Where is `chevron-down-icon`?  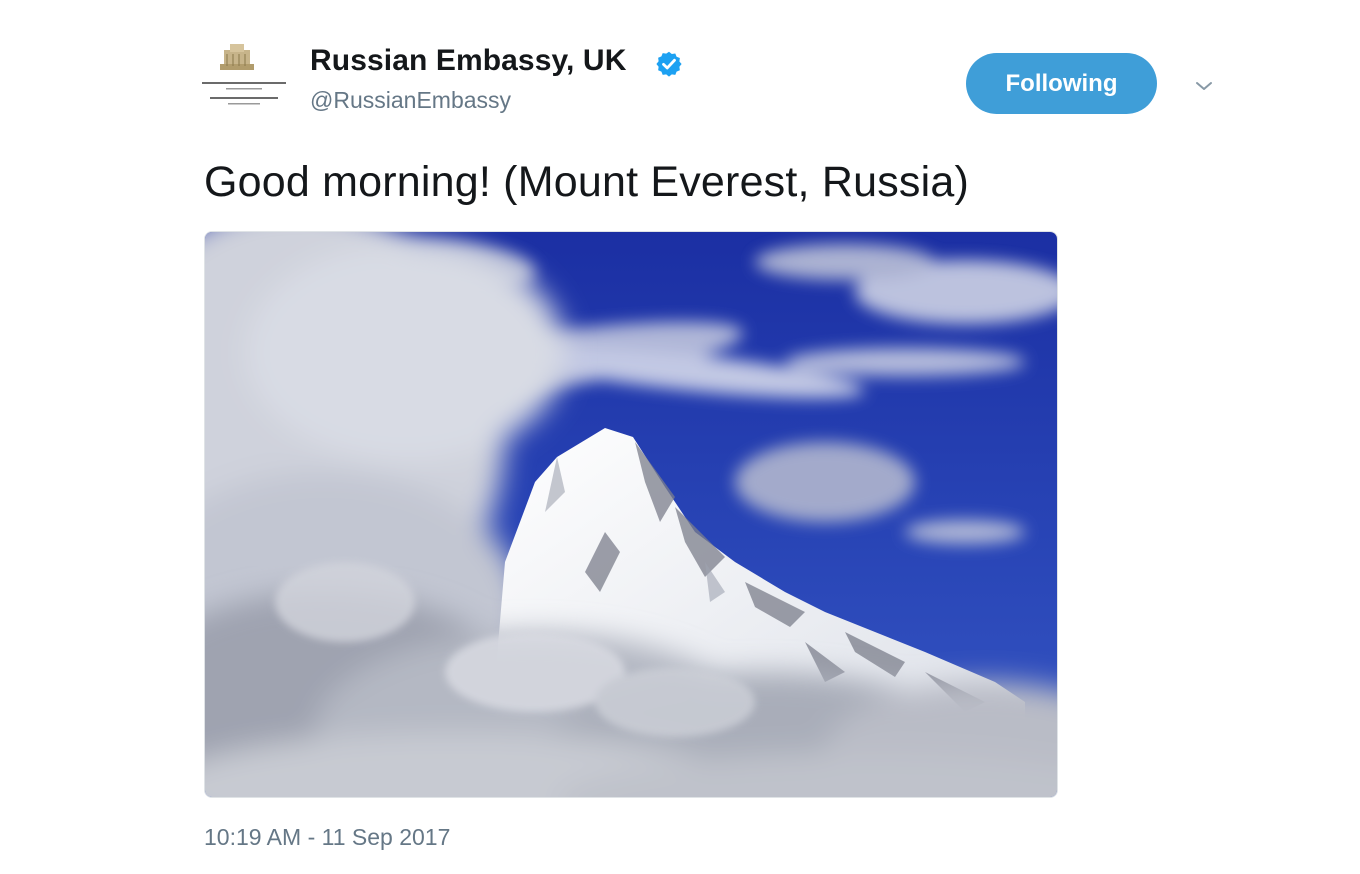 chevron-down-icon is located at coordinates (1204, 86).